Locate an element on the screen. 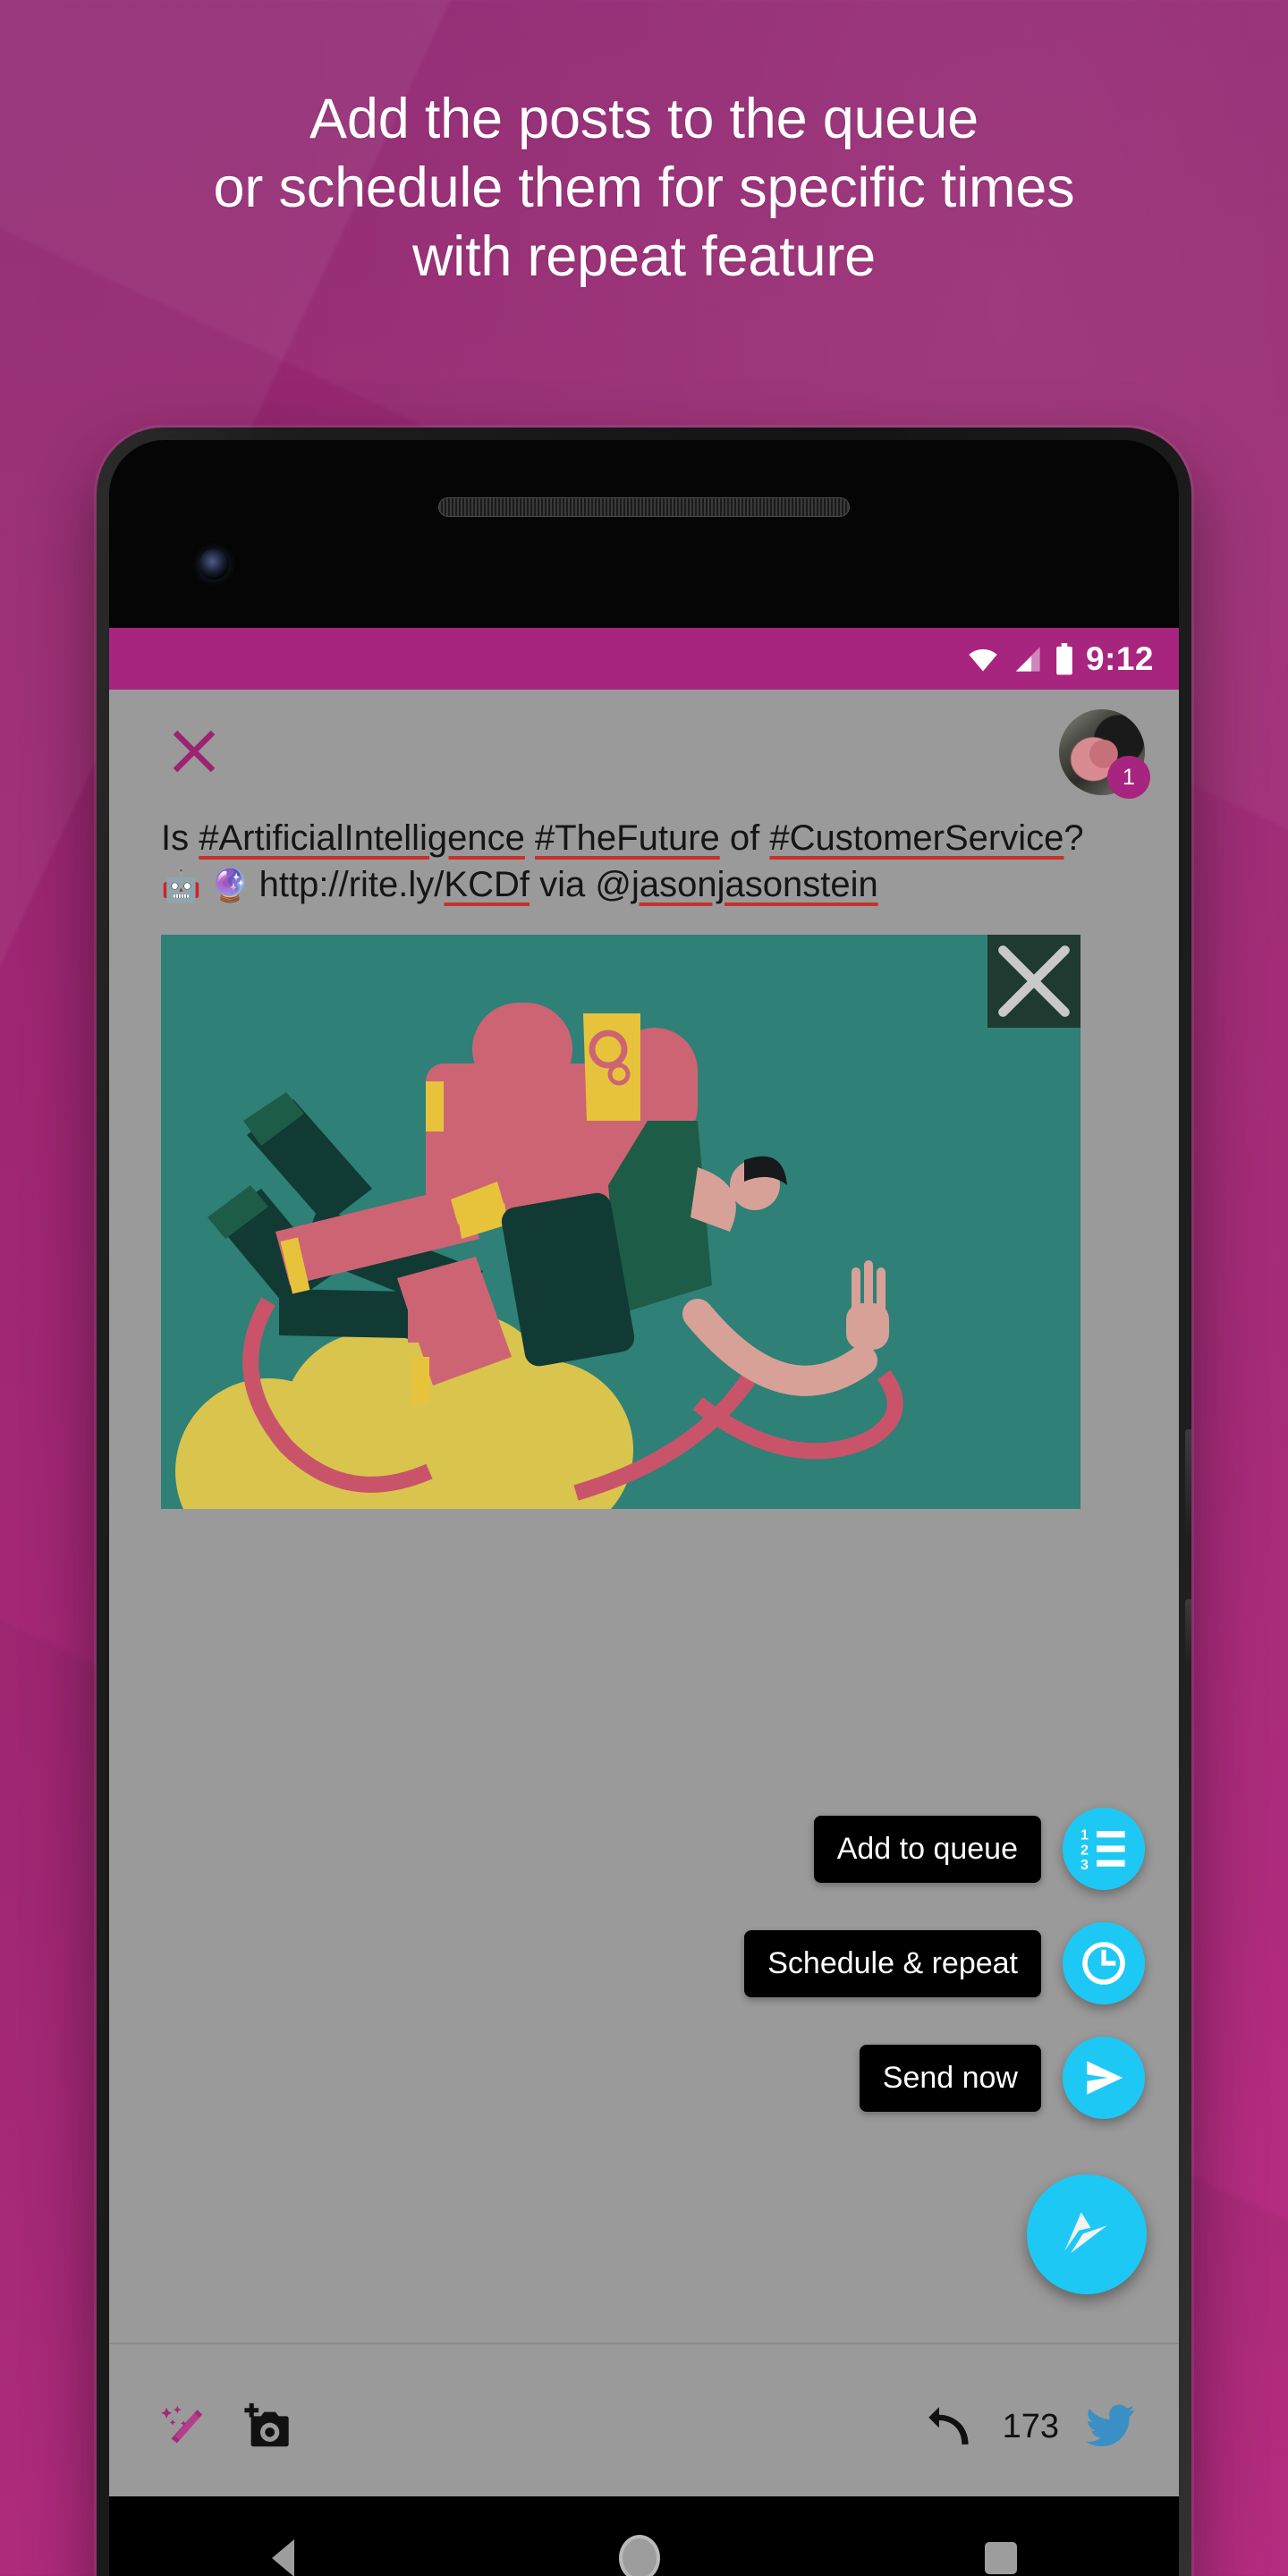 The image size is (1288, 2576). schedule-repeat-button is located at coordinates (1104, 1963).